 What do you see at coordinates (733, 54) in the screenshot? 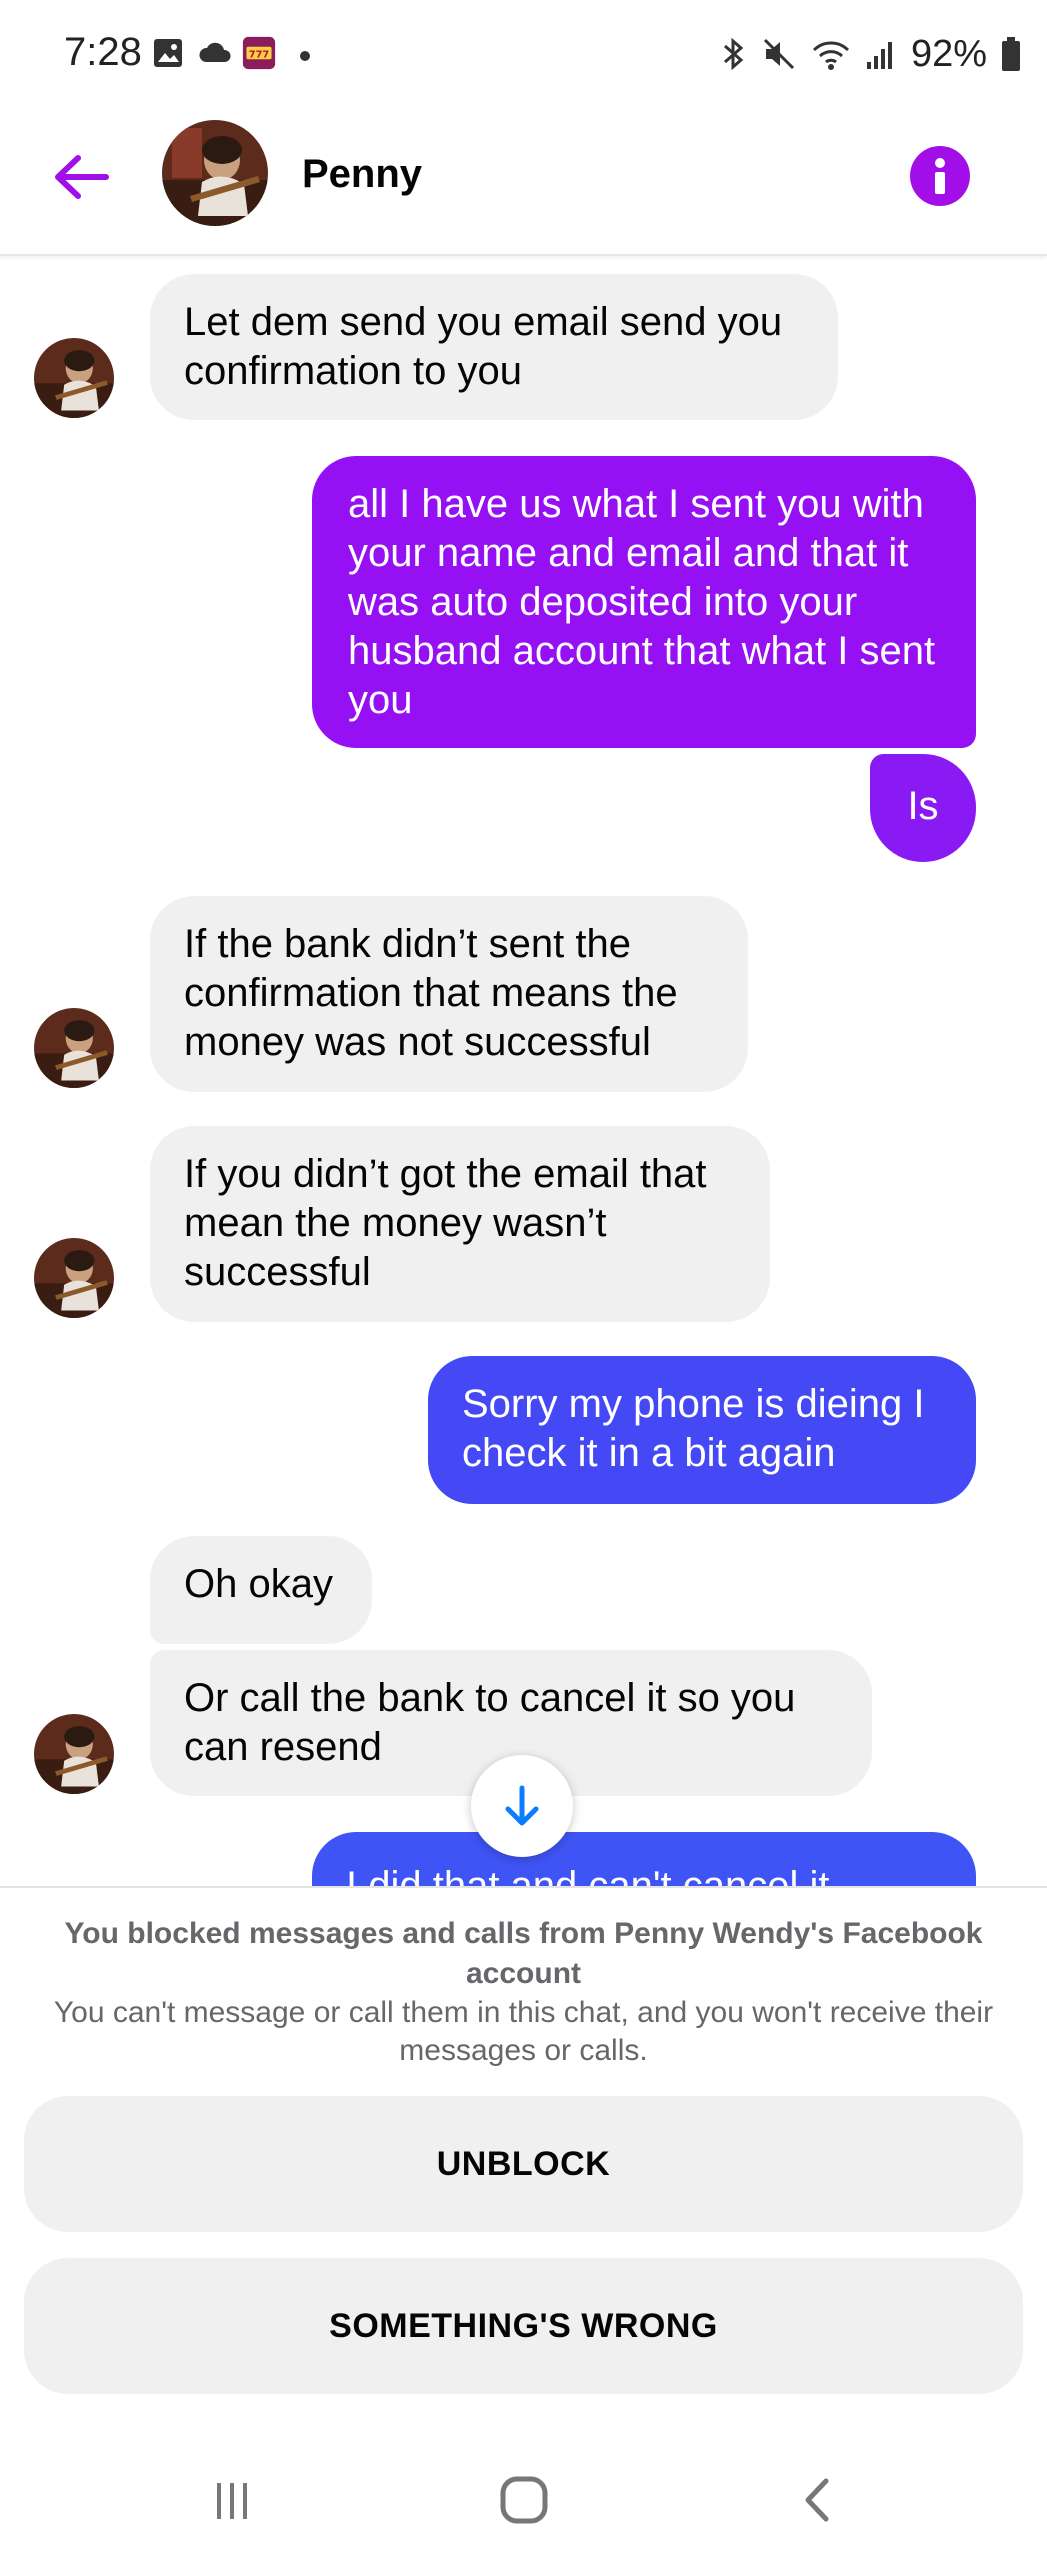
I see `bluetooth-icon` at bounding box center [733, 54].